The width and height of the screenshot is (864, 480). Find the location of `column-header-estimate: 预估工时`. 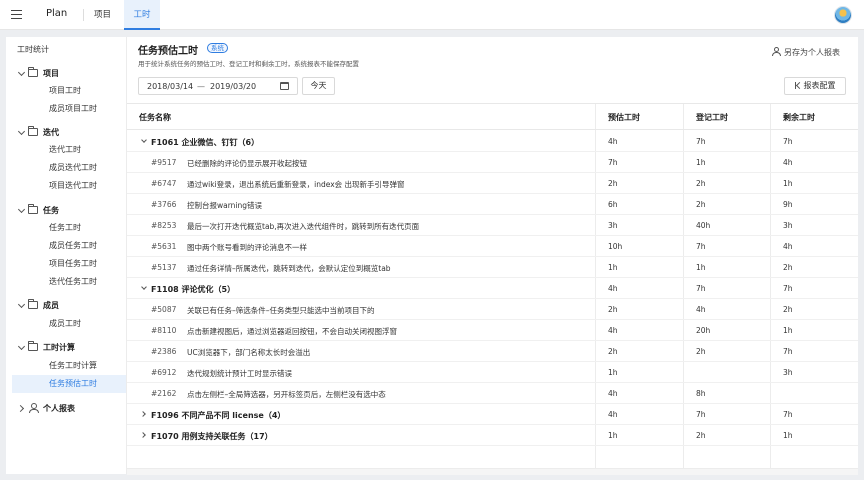

column-header-estimate: 预估工时 is located at coordinates (624, 117).